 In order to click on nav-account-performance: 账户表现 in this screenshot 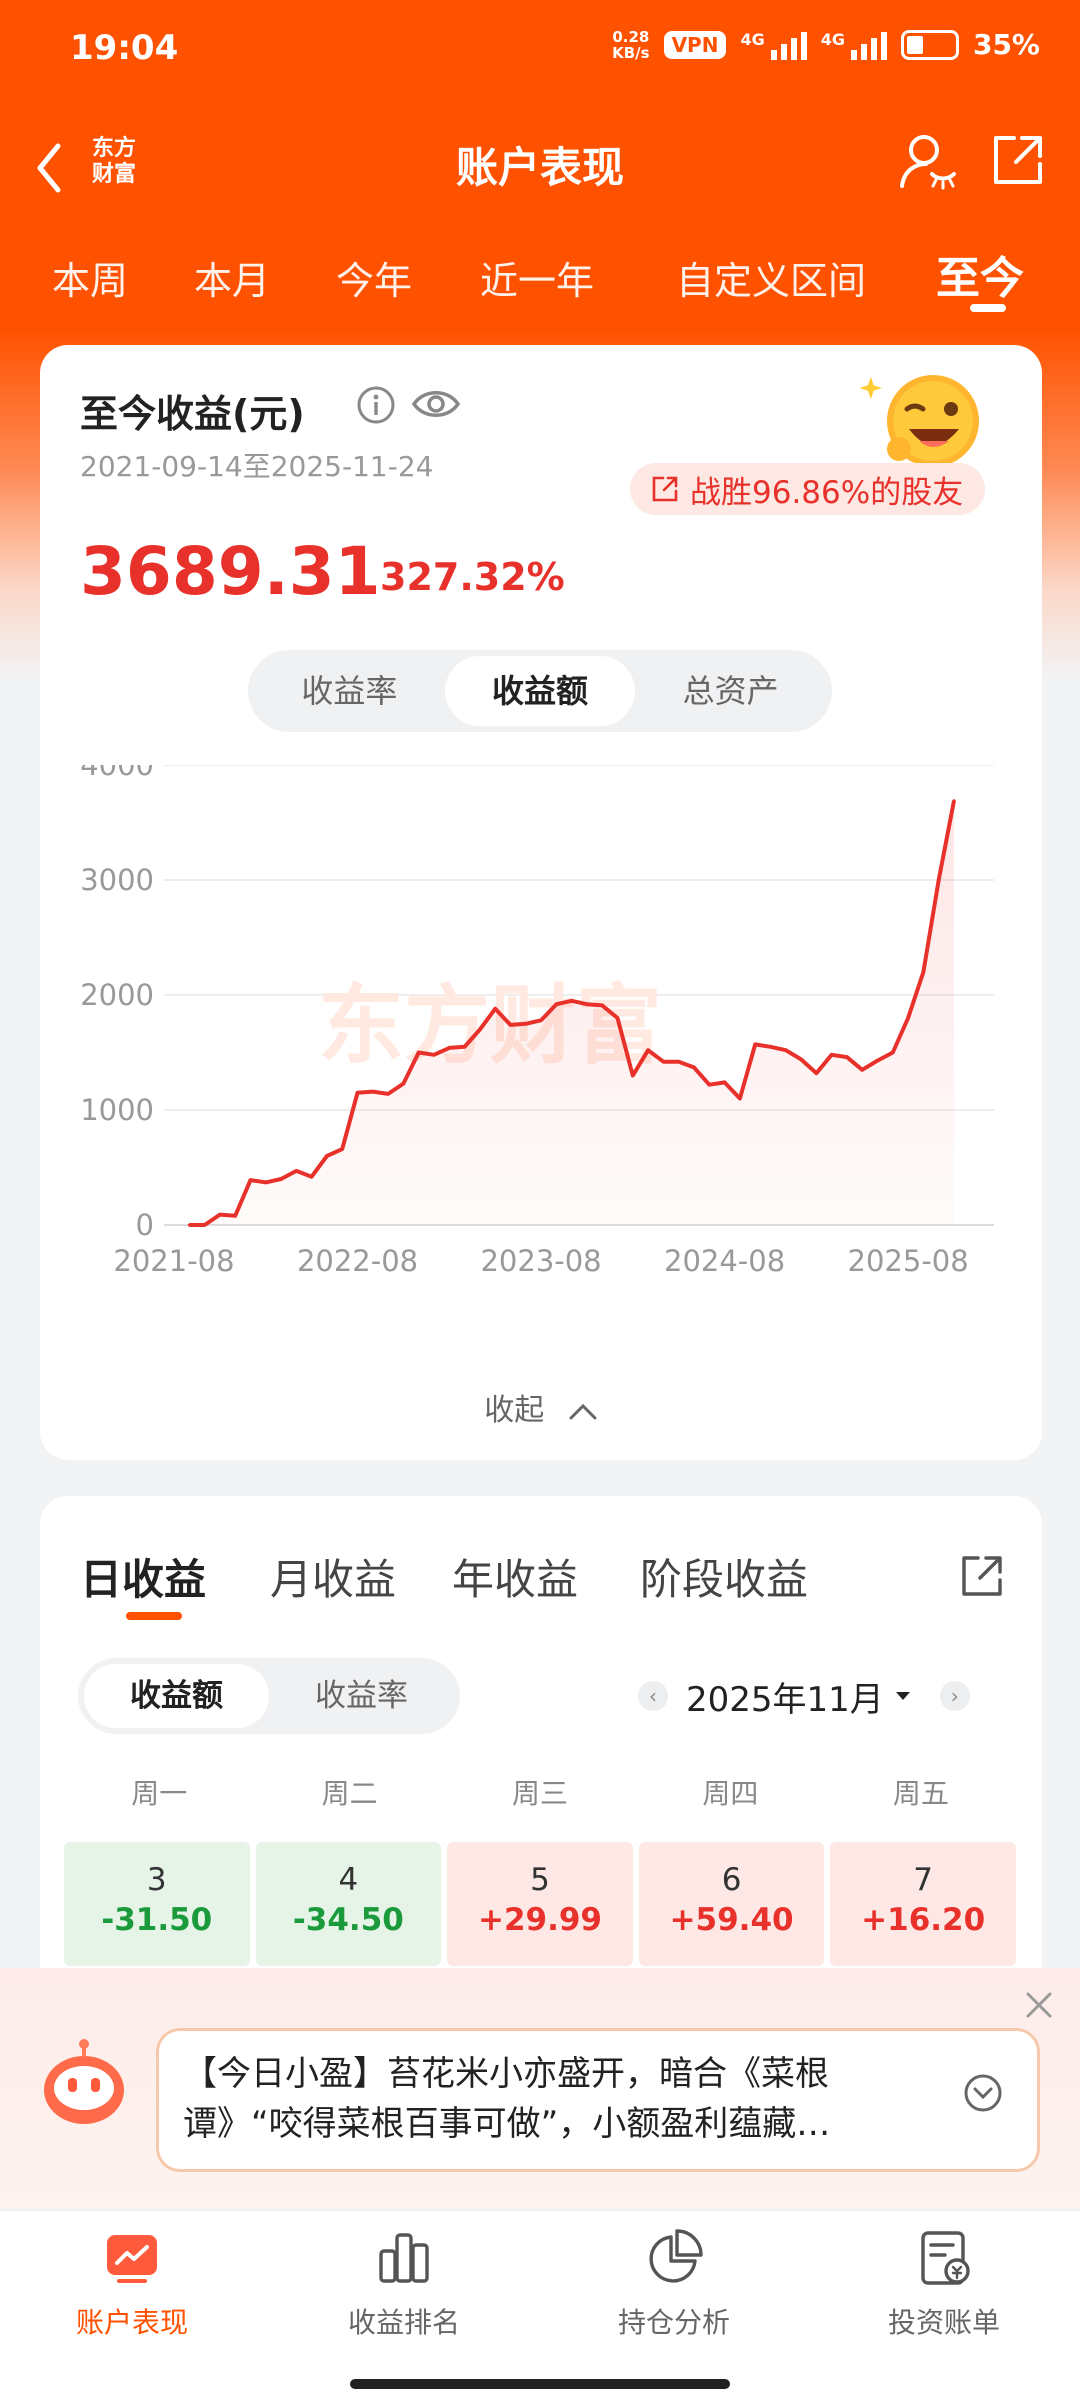, I will do `click(132, 2284)`.